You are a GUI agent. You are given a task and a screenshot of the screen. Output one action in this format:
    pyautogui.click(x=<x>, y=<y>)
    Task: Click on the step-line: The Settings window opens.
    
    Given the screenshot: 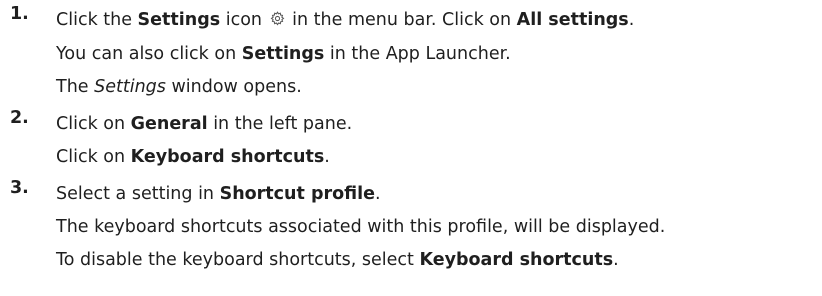 What is the action you would take?
    pyautogui.click(x=439, y=87)
    